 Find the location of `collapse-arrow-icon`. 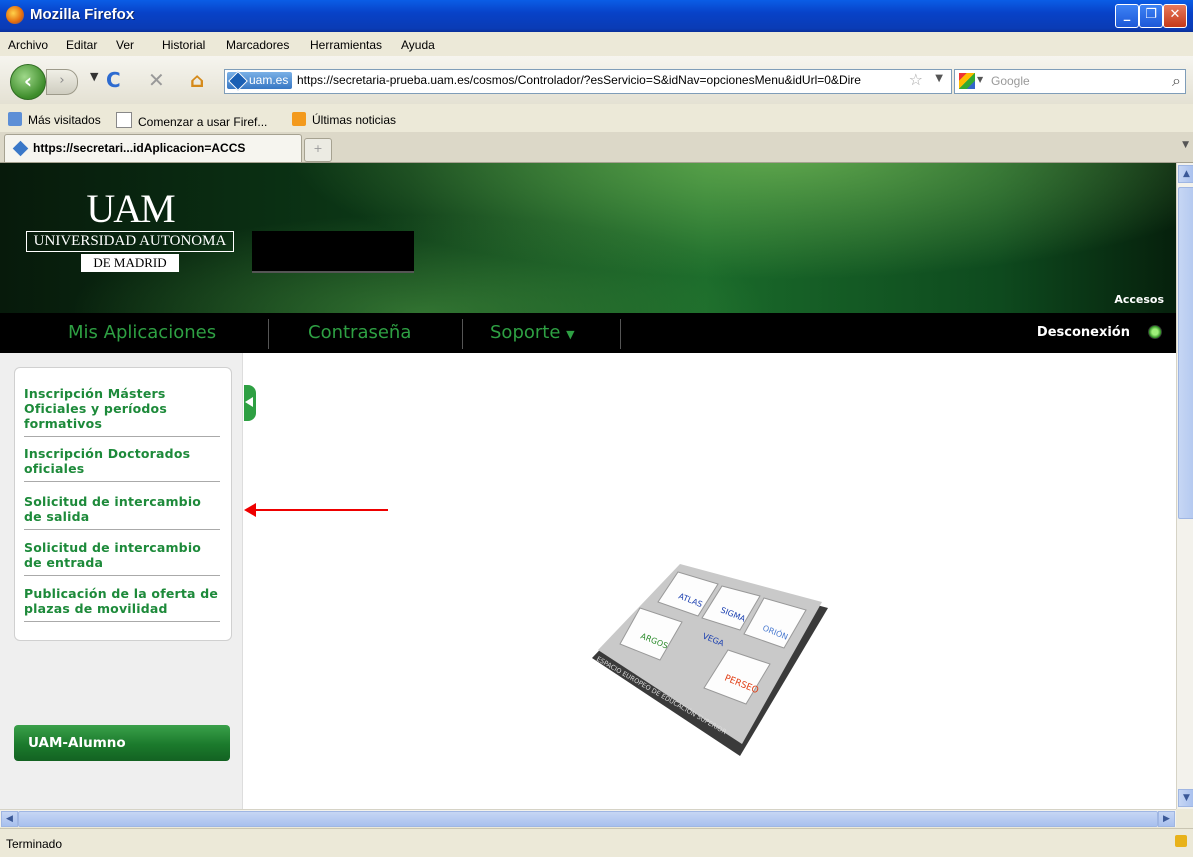

collapse-arrow-icon is located at coordinates (249, 402).